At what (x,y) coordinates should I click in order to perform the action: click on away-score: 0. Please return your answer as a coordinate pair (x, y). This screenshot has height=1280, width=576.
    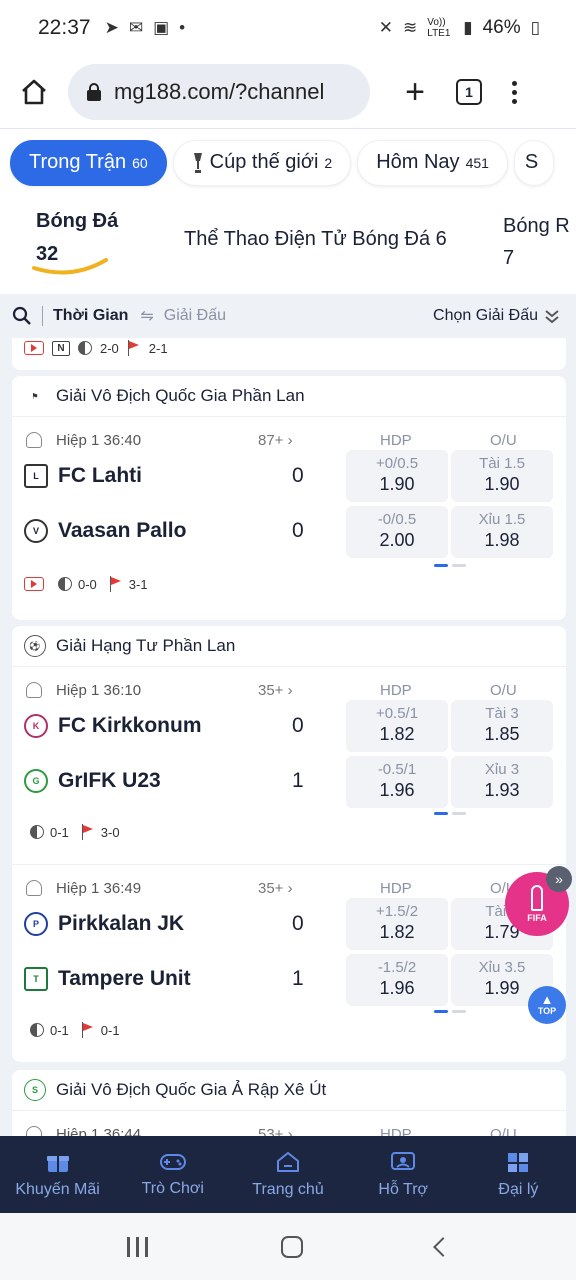
    Looking at the image, I should click on (298, 530).